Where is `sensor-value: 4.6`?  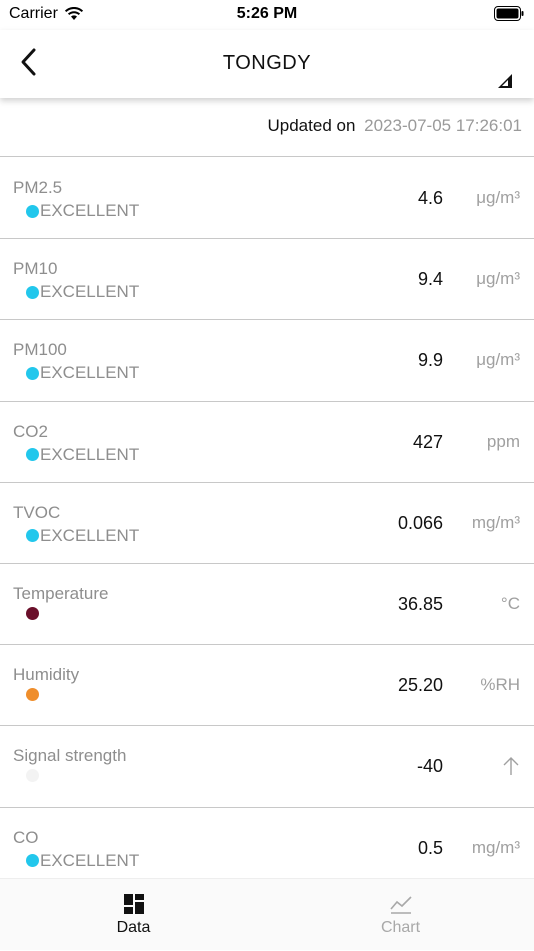 sensor-value: 4.6 is located at coordinates (430, 198).